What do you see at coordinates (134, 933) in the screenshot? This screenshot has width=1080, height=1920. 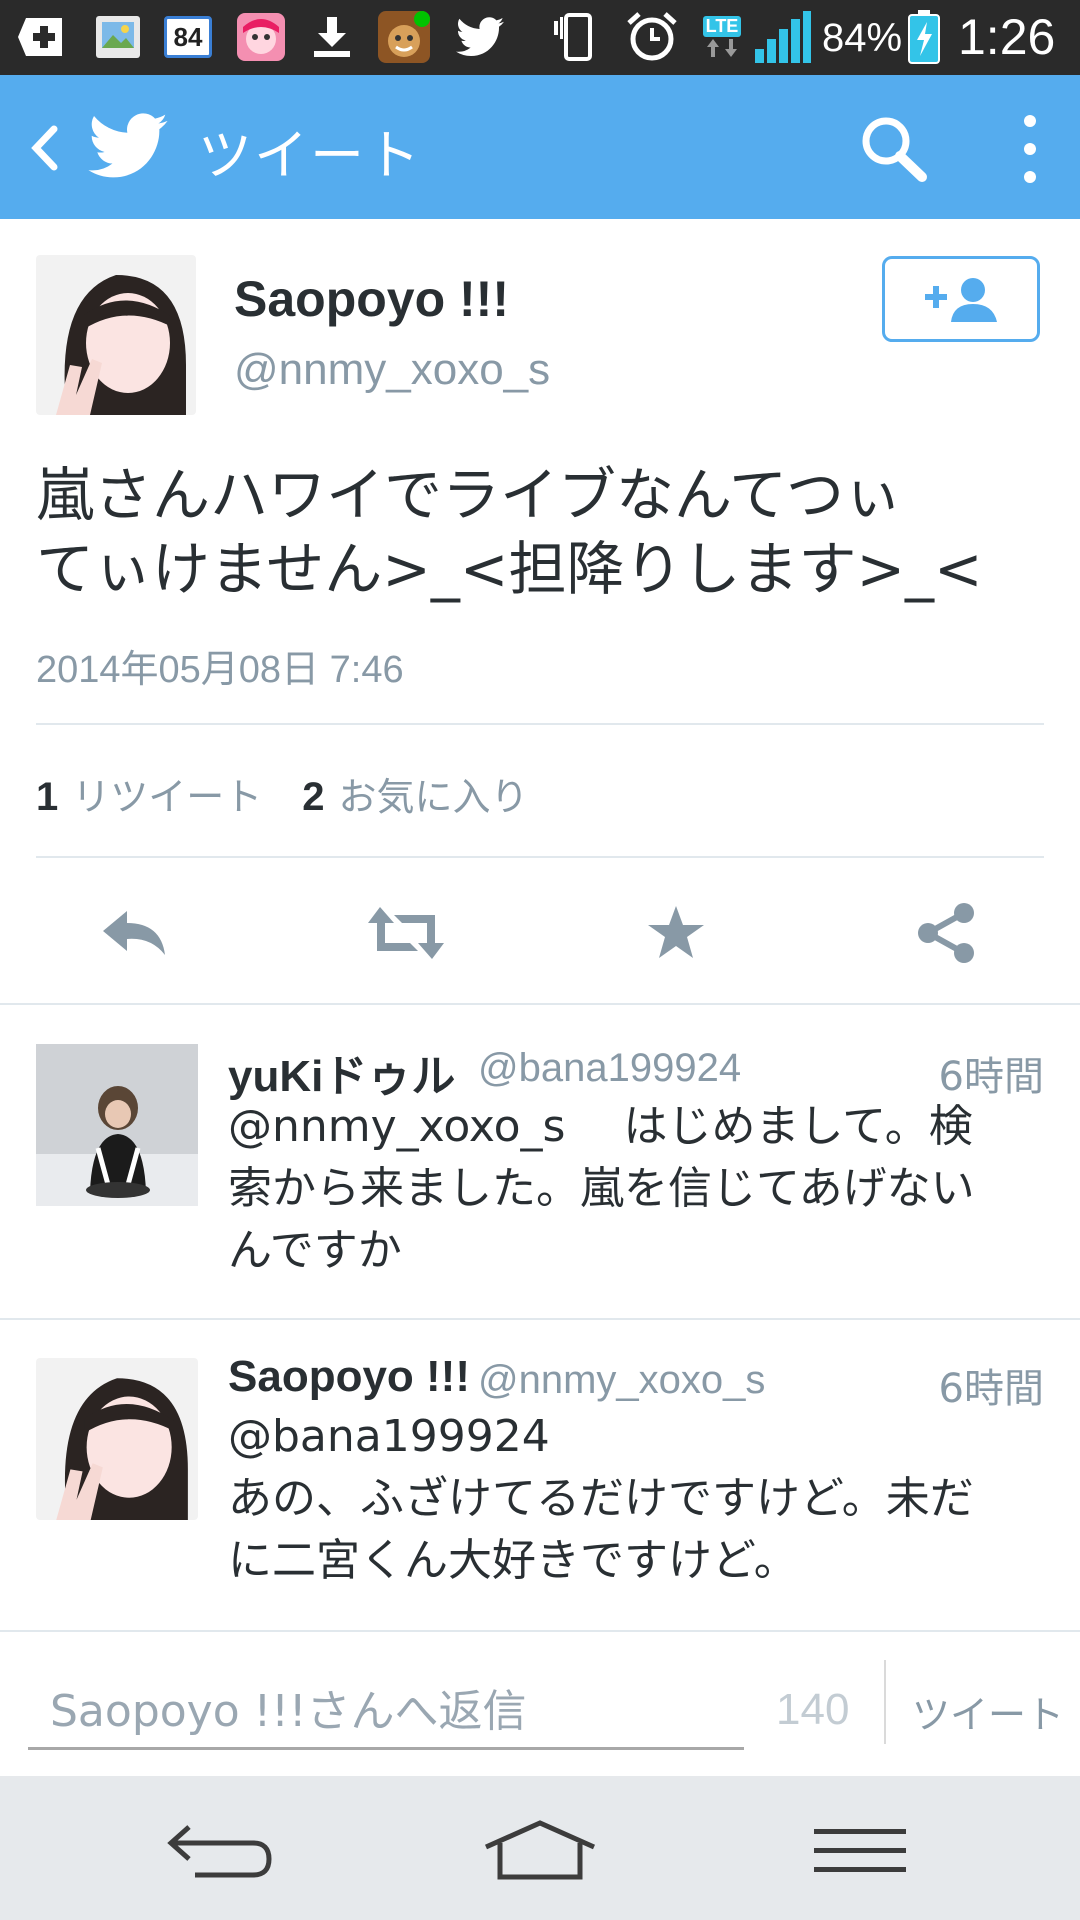 I see `reply-icon` at bounding box center [134, 933].